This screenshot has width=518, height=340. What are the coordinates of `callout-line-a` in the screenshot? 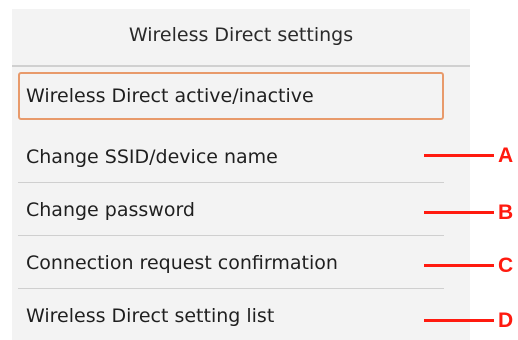 It's located at (459, 155).